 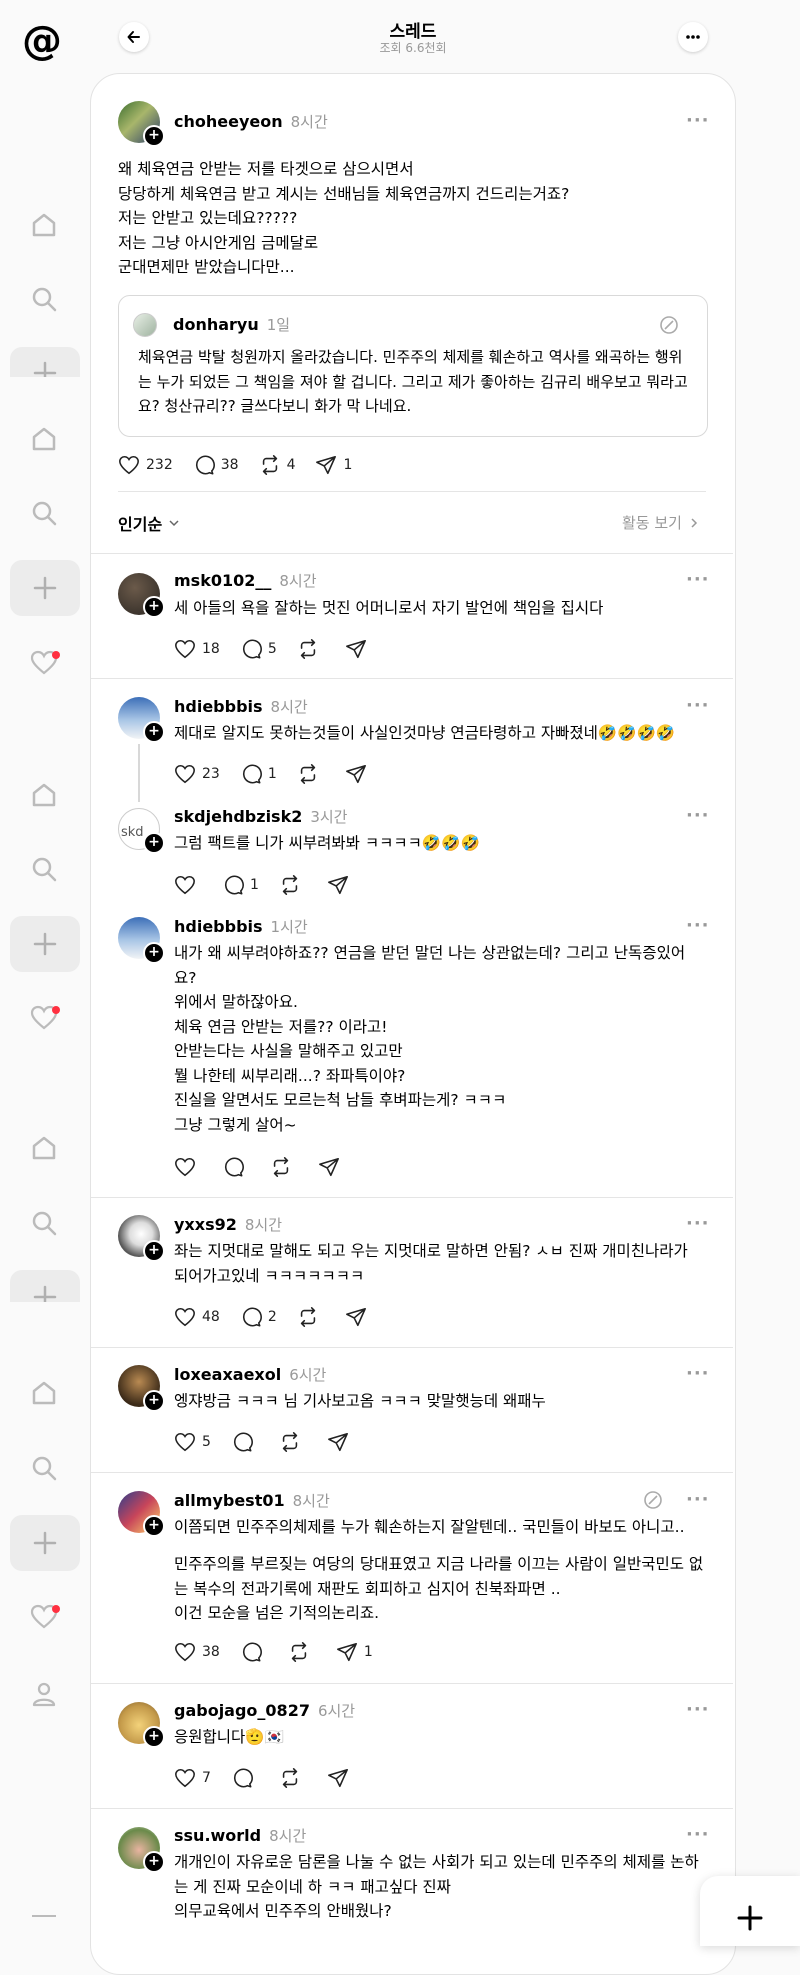 I want to click on notification-dot, so click(x=56, y=1010).